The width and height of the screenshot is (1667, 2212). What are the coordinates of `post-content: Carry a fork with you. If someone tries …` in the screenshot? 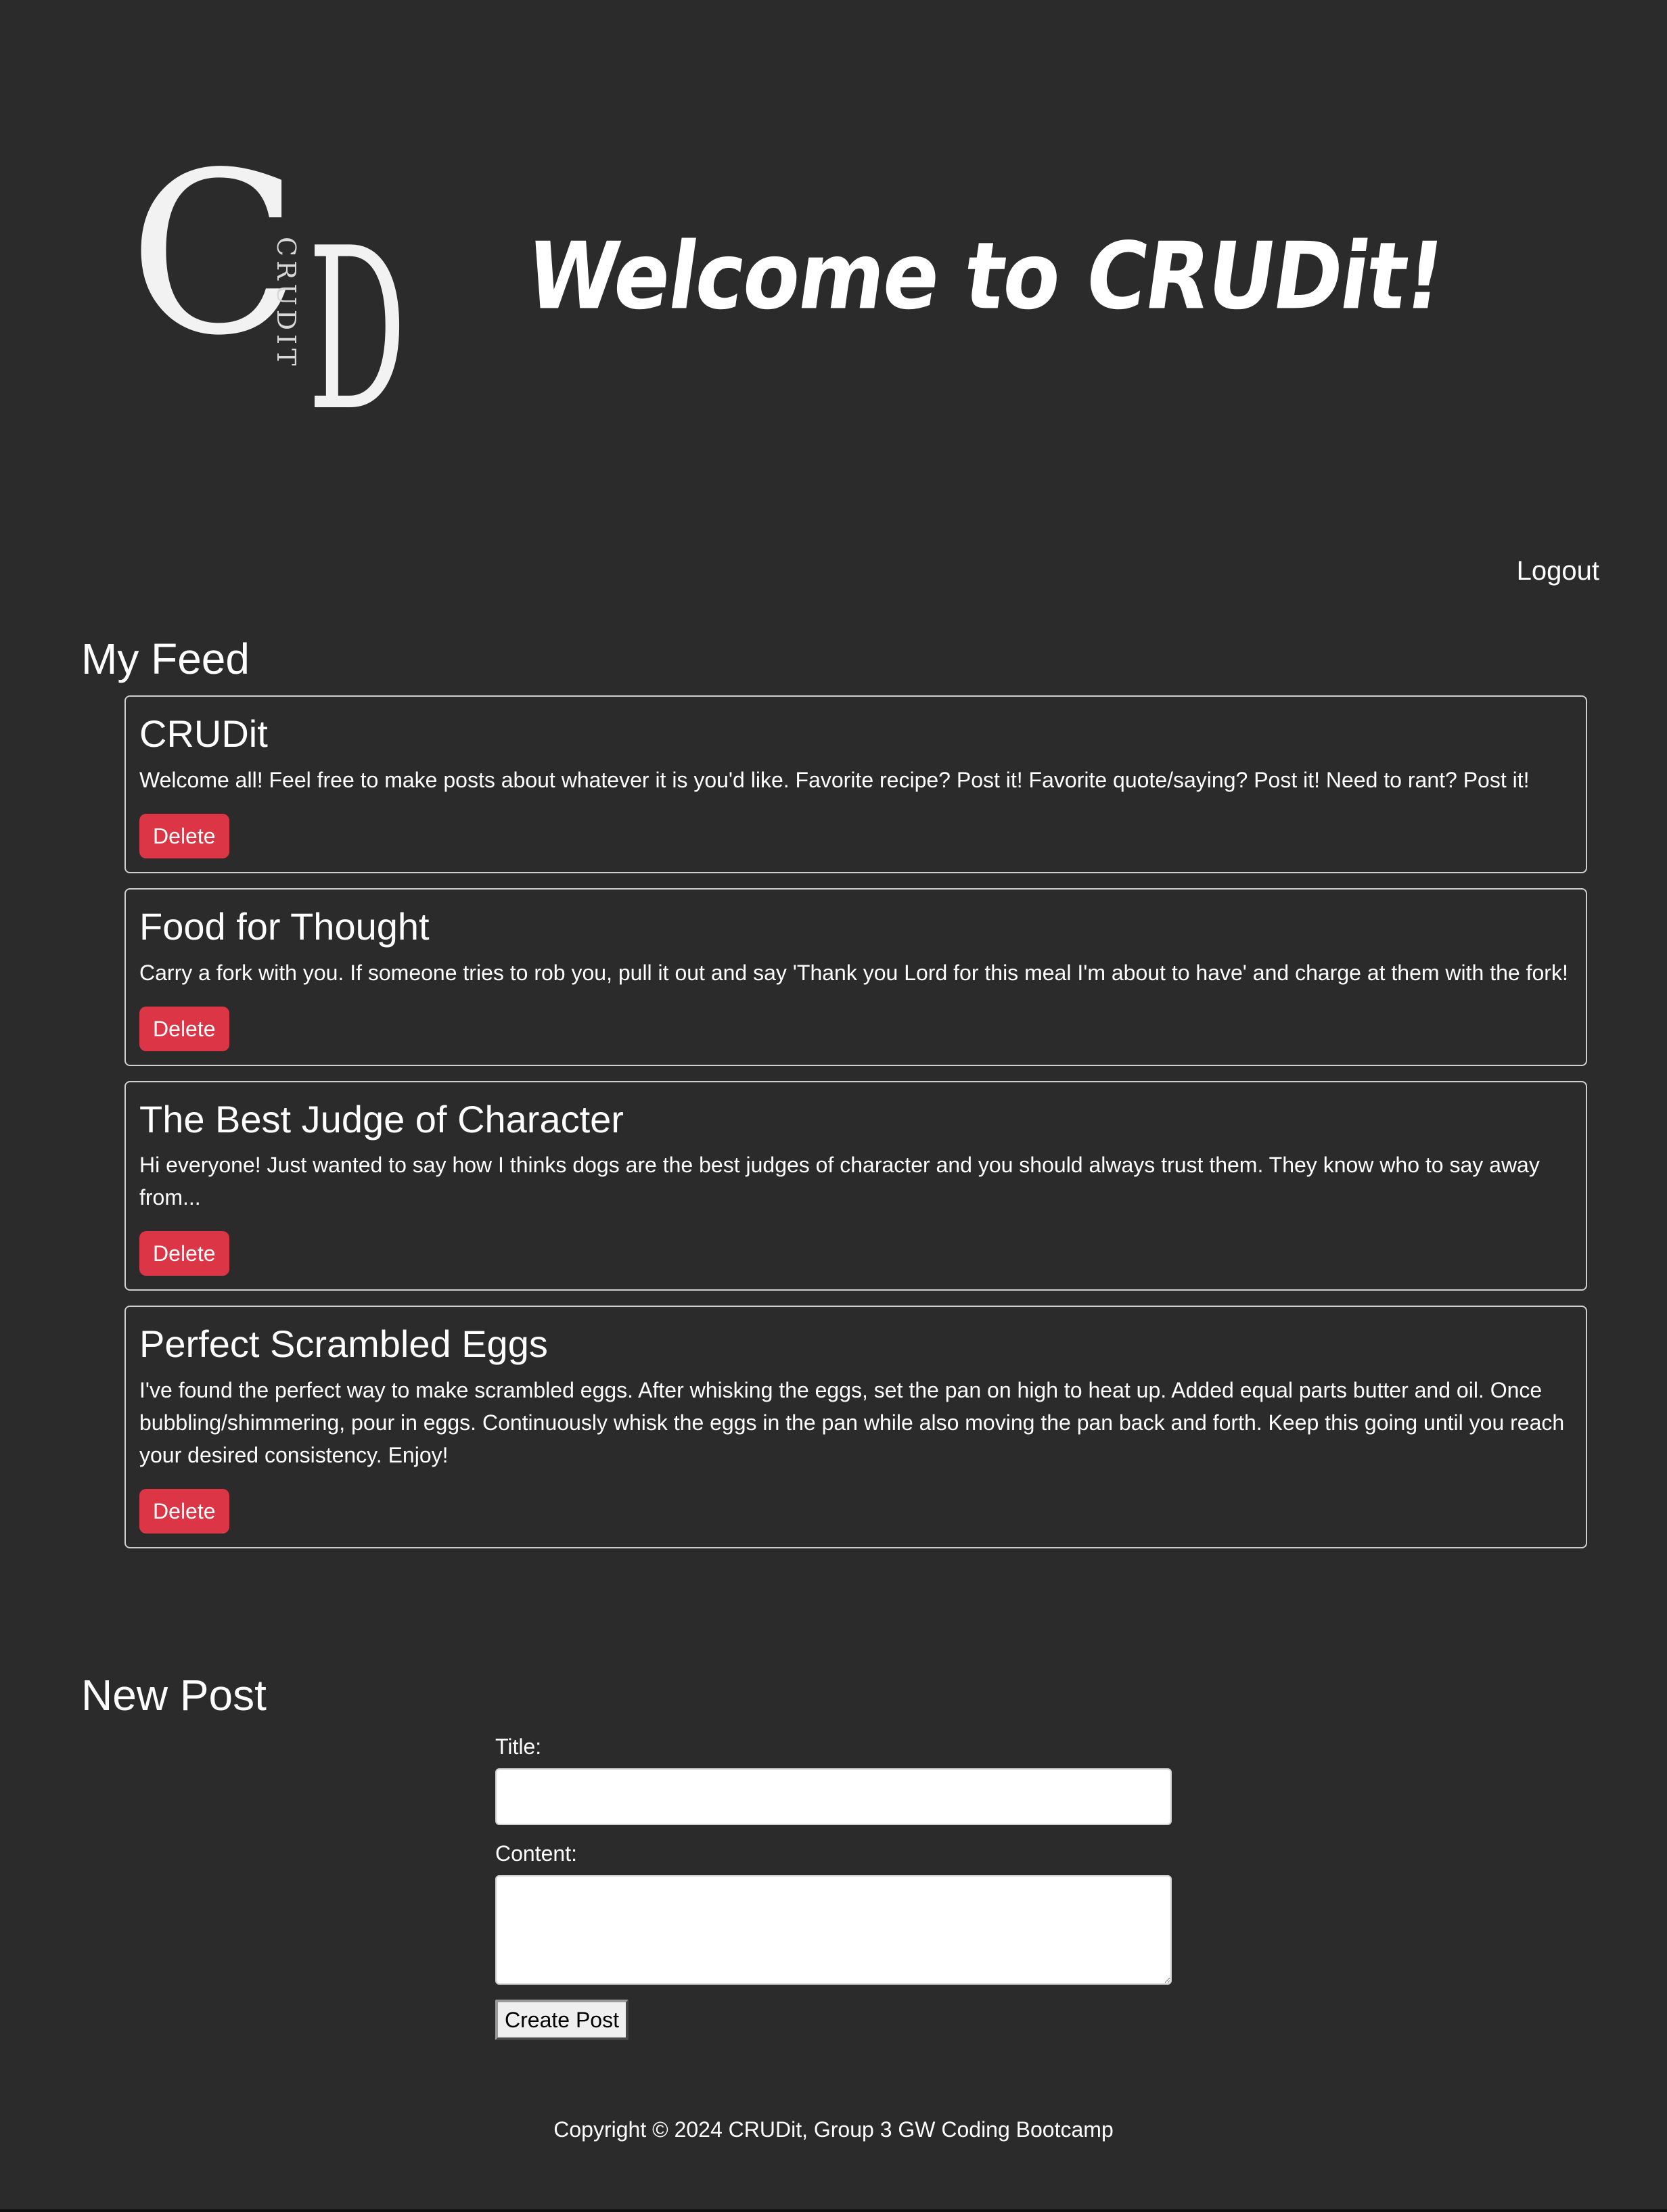 It's located at (853, 972).